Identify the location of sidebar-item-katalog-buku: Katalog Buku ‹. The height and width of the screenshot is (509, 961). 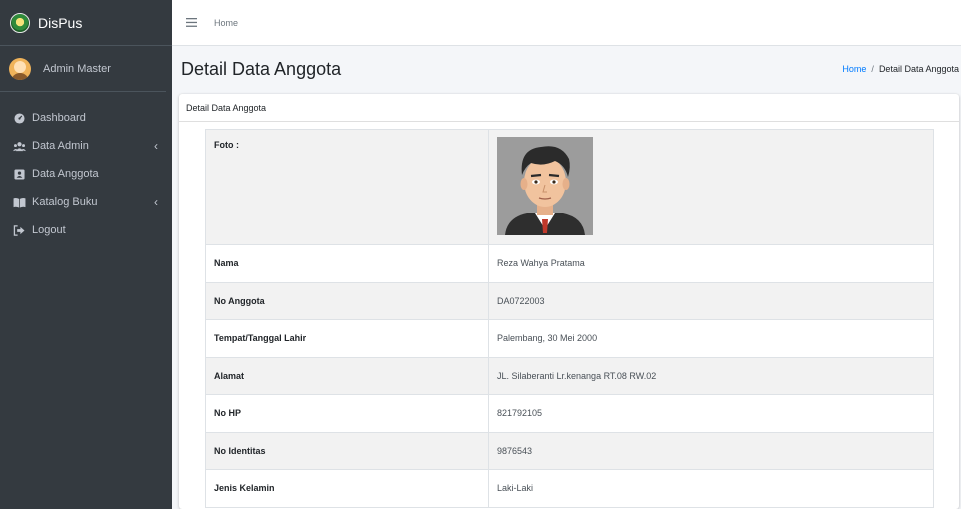
(86, 202).